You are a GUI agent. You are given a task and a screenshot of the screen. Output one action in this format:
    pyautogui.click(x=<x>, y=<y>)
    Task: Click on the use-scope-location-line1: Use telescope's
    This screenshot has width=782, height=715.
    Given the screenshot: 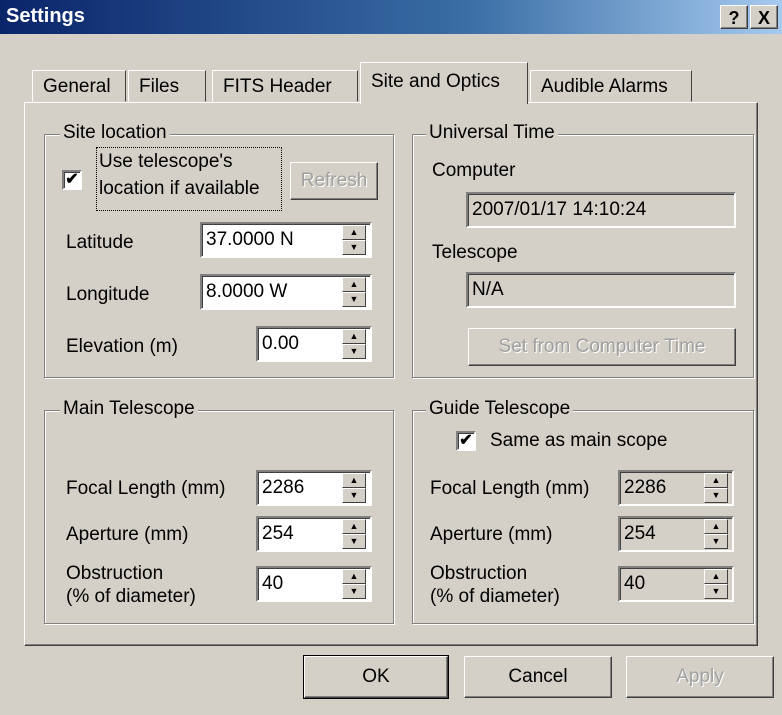 What is the action you would take?
    pyautogui.click(x=166, y=161)
    